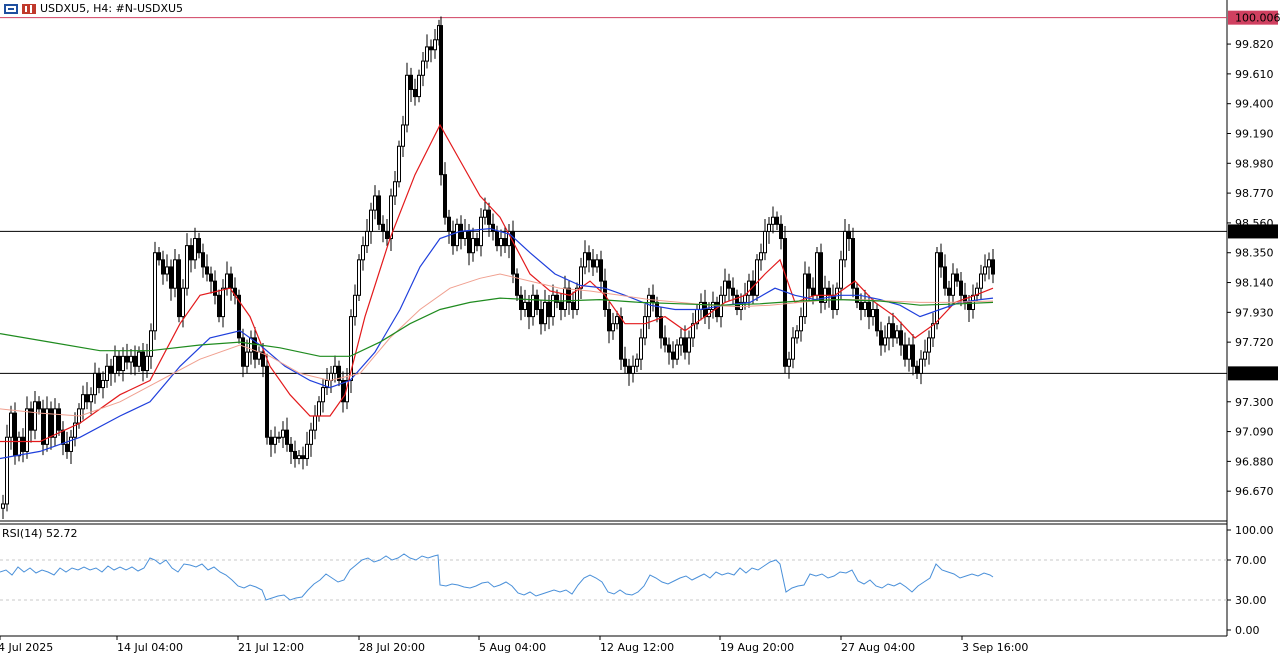 The height and width of the screenshot is (659, 1280). Describe the element at coordinates (1254, 193) in the screenshot. I see `price-tick-label: 98.770` at that location.